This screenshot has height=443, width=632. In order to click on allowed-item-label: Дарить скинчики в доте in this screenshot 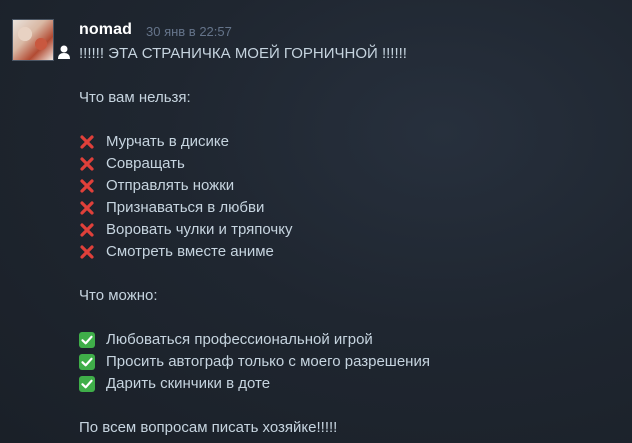, I will do `click(188, 383)`.